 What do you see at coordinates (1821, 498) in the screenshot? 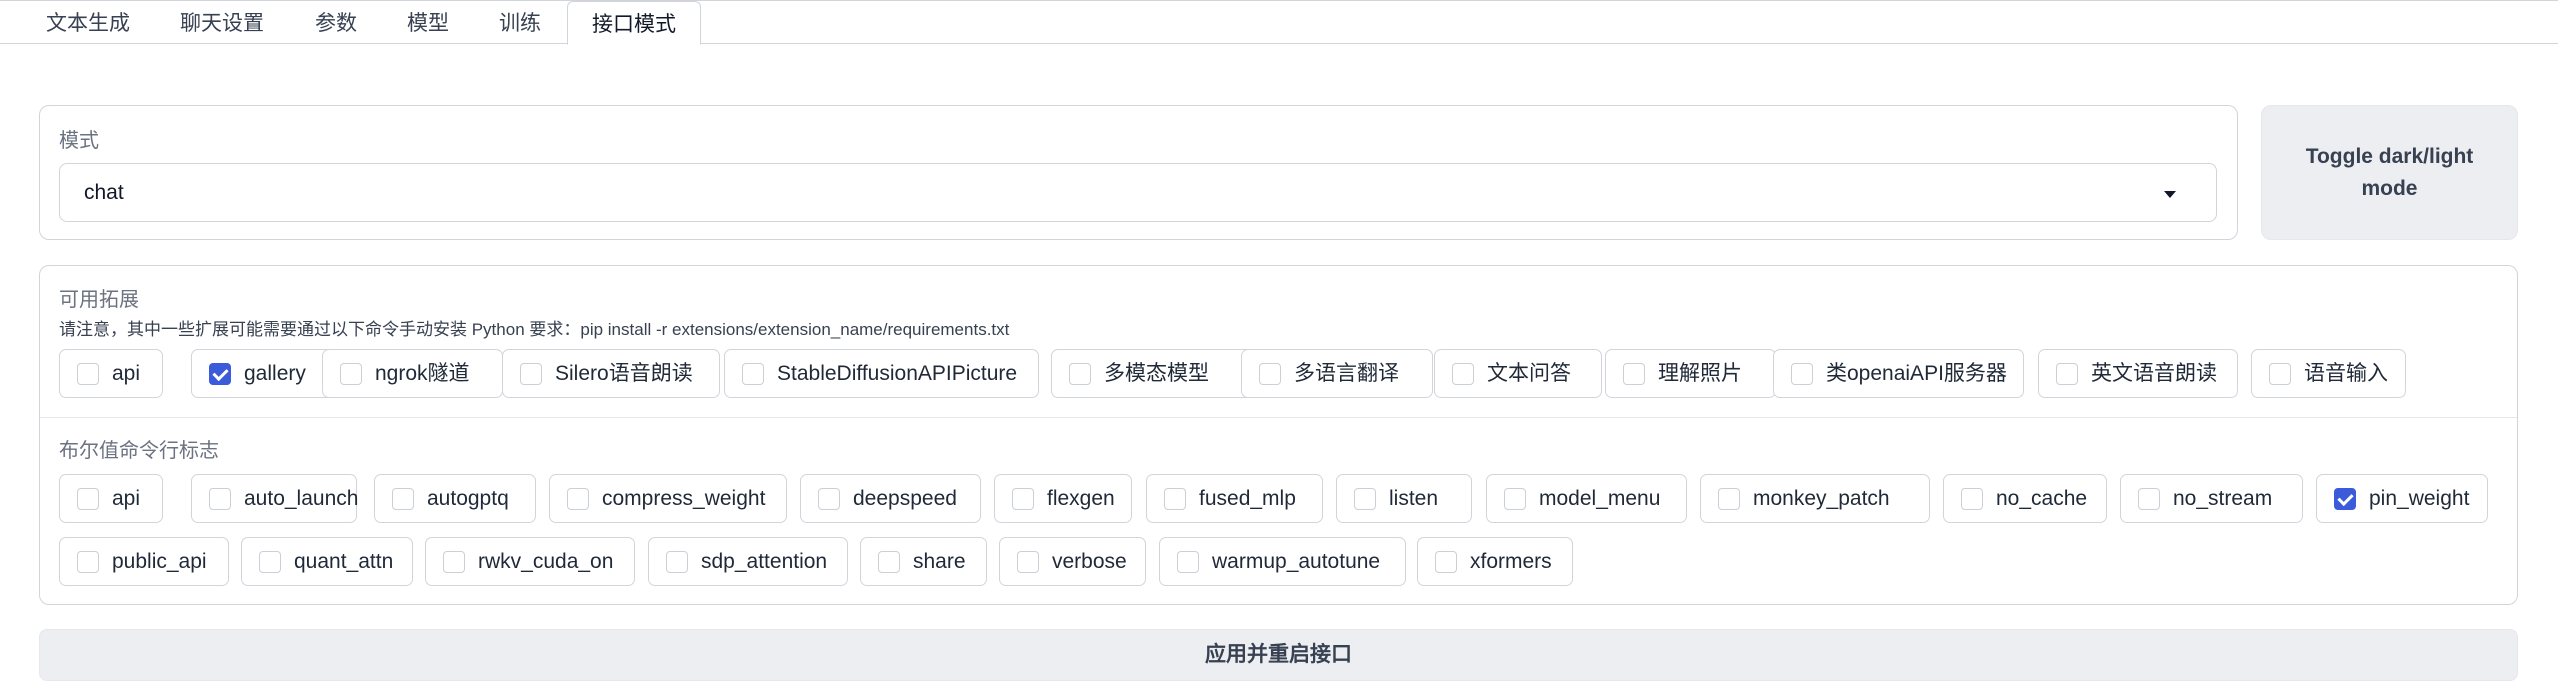
I see `flag-checkbox-label: monkey_patch` at bounding box center [1821, 498].